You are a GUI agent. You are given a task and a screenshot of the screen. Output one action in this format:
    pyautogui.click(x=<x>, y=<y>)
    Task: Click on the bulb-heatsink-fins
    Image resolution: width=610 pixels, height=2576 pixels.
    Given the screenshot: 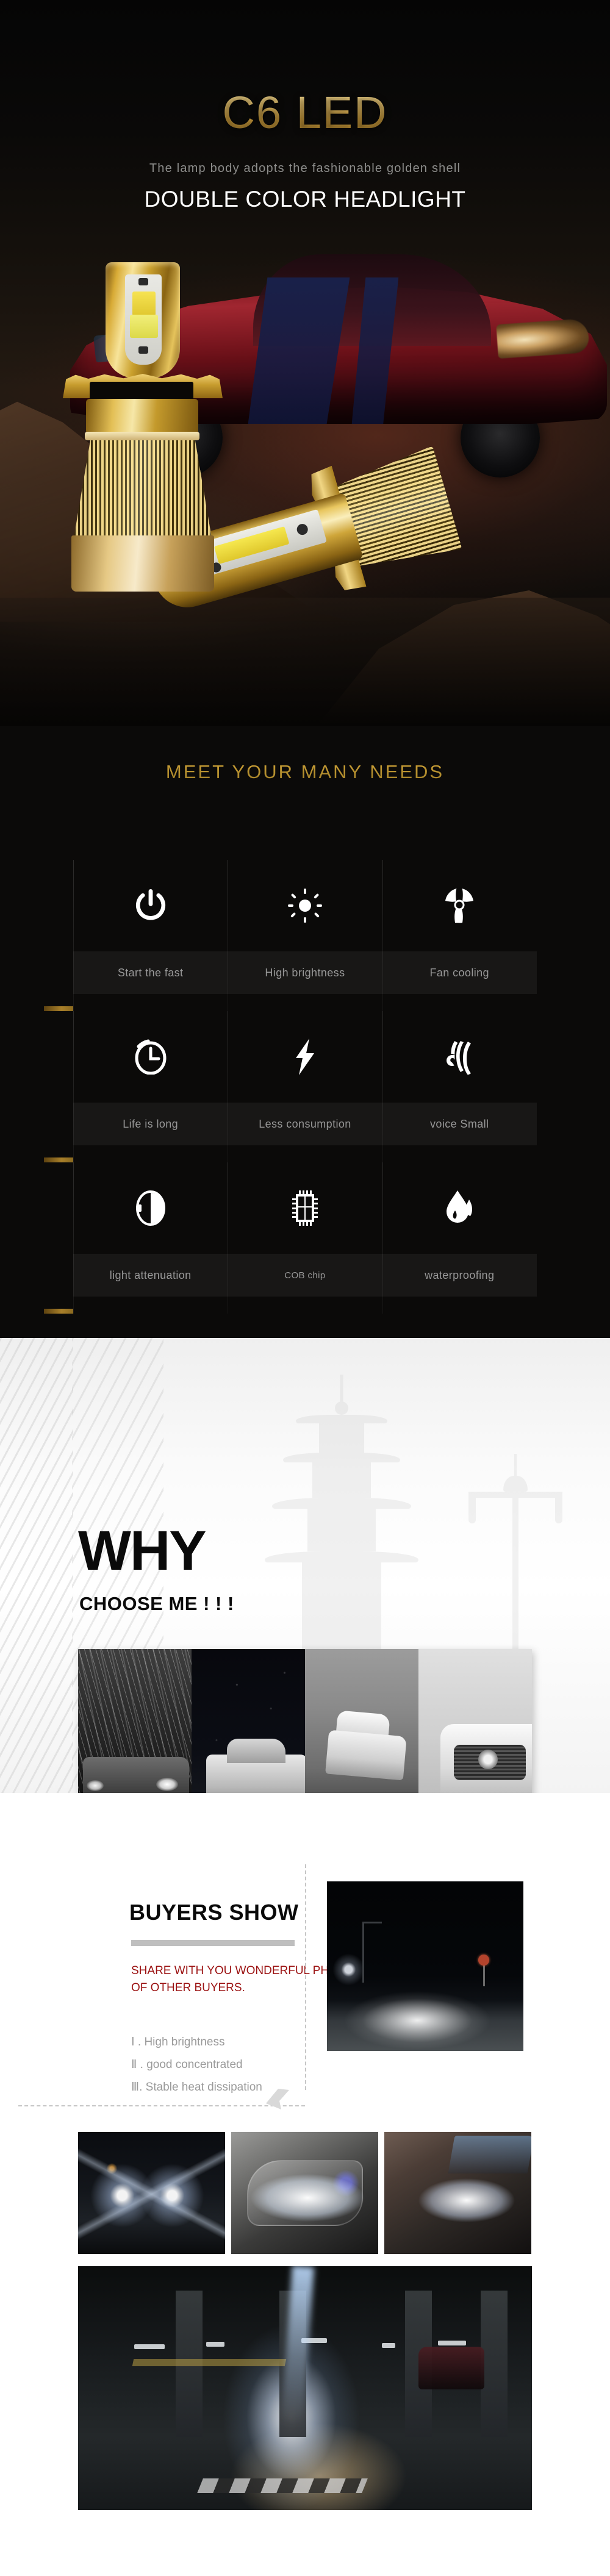 What is the action you would take?
    pyautogui.click(x=143, y=489)
    